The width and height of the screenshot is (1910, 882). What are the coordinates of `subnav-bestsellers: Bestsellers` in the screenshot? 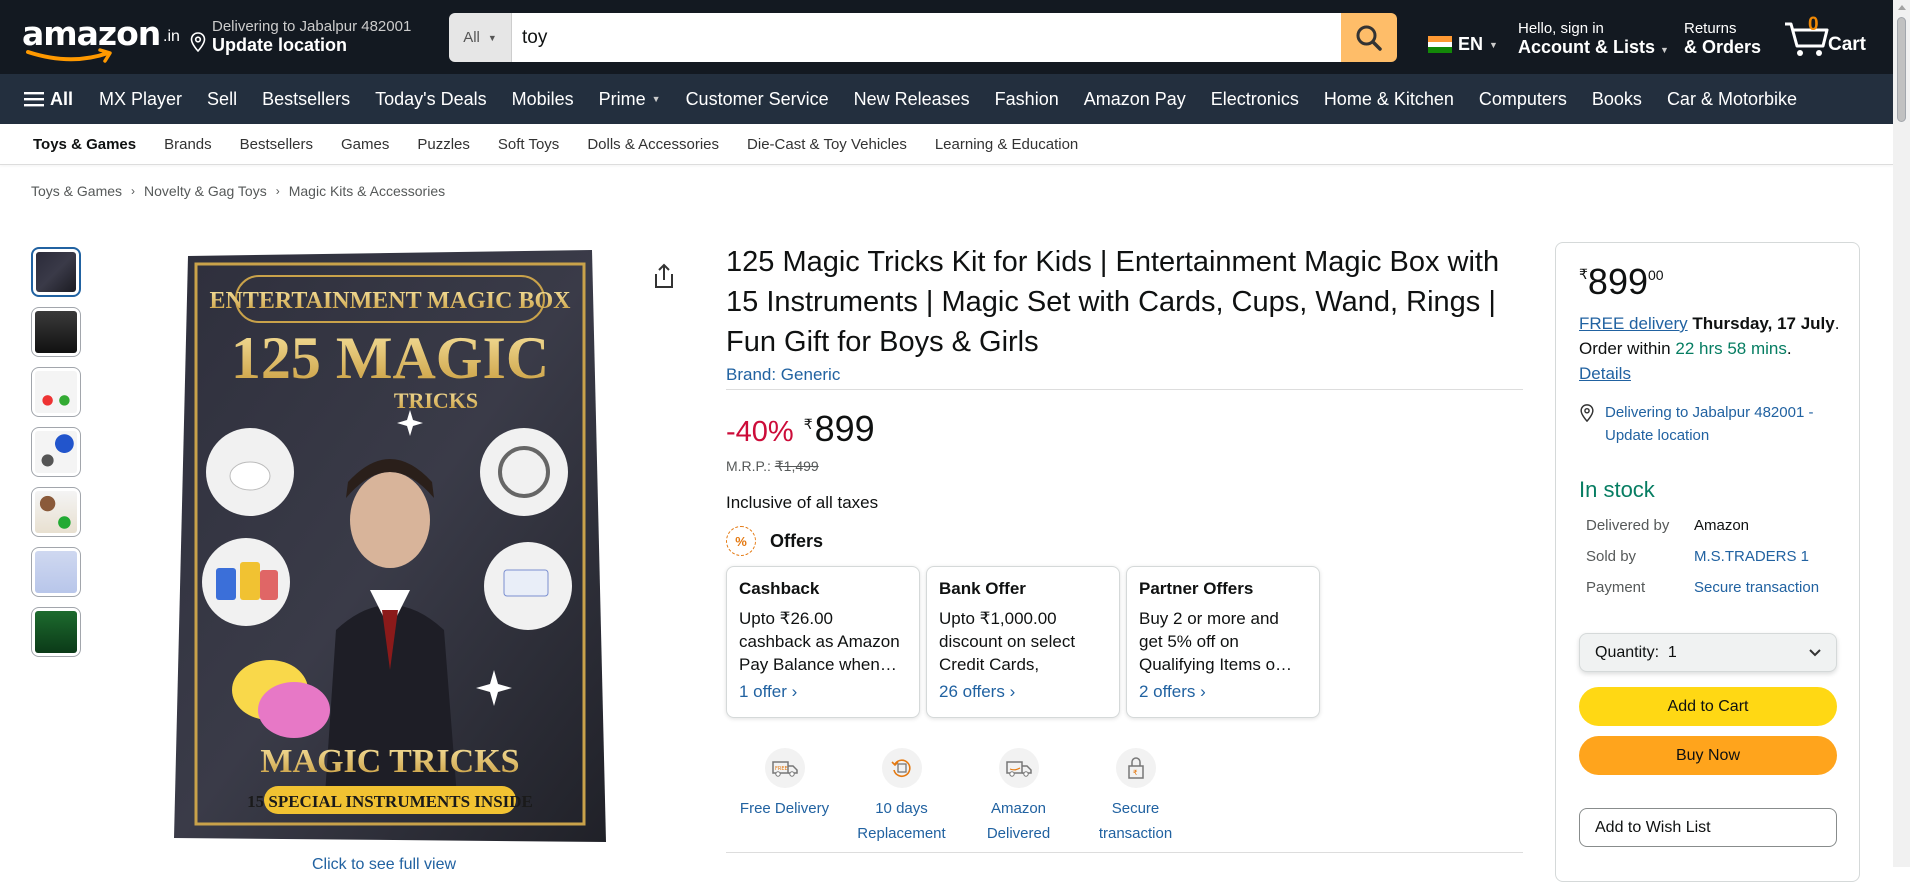 It's located at (276, 144).